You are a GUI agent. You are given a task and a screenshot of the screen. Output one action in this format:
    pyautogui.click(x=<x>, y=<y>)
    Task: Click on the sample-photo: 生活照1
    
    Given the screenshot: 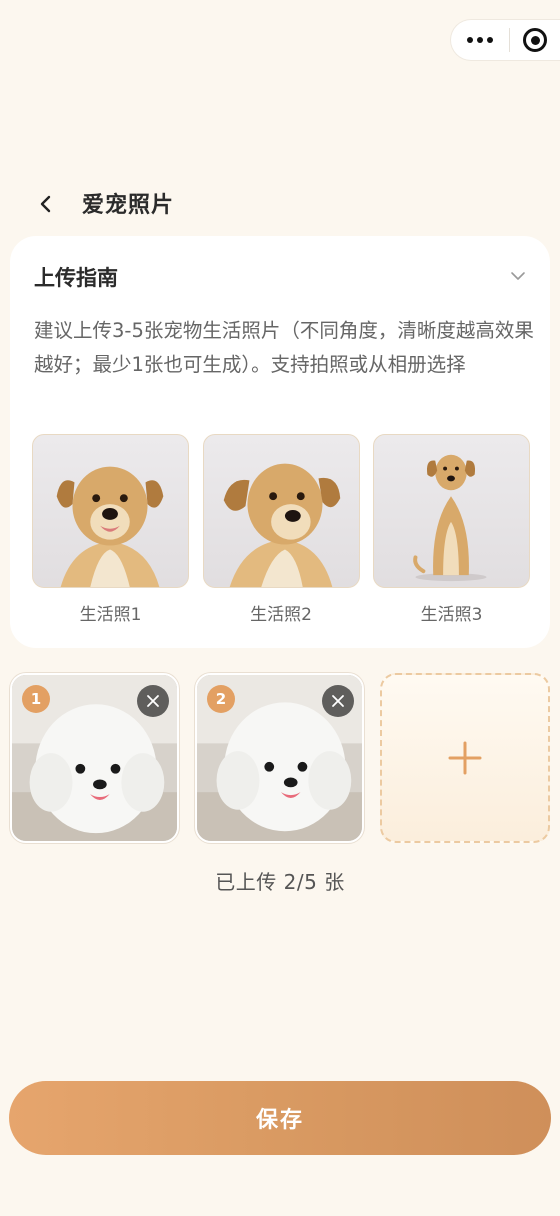 What is the action you would take?
    pyautogui.click(x=110, y=529)
    